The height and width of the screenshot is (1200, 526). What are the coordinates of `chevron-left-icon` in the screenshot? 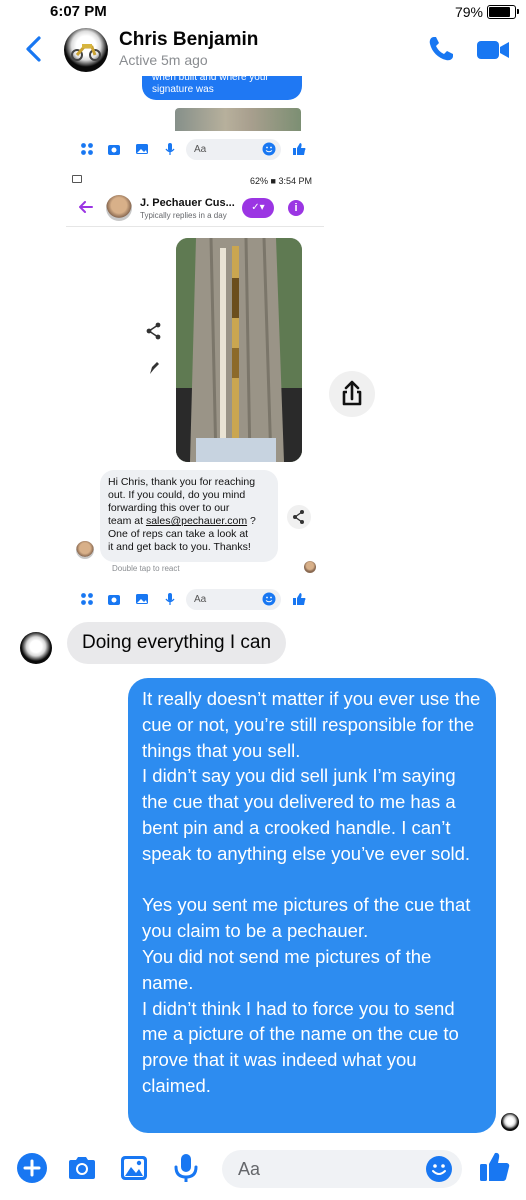 It's located at (34, 49).